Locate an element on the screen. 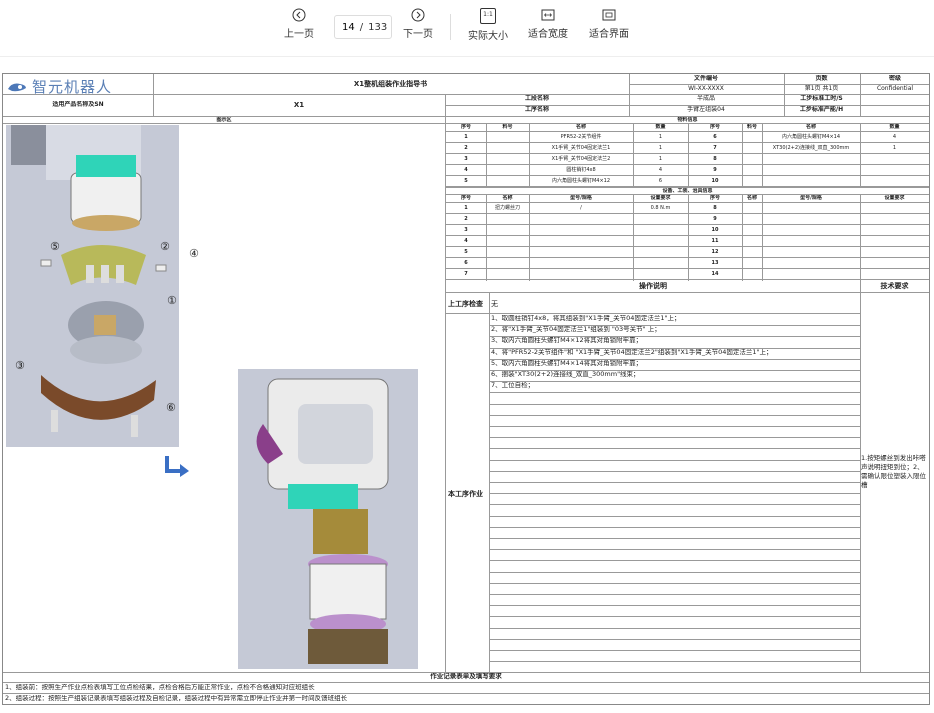  operation-step: 7、工位自检； is located at coordinates (513, 386).